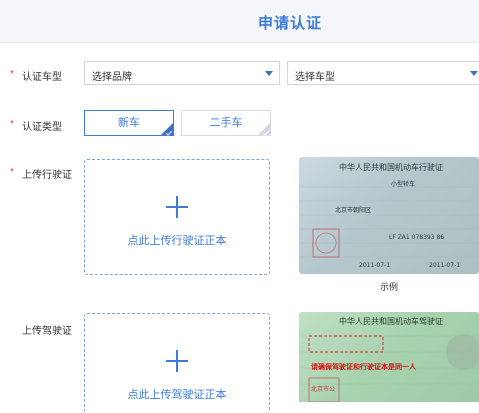 The image size is (479, 413). Describe the element at coordinates (403, 184) in the screenshot. I see `license-sample-line: 小型轿车` at that location.